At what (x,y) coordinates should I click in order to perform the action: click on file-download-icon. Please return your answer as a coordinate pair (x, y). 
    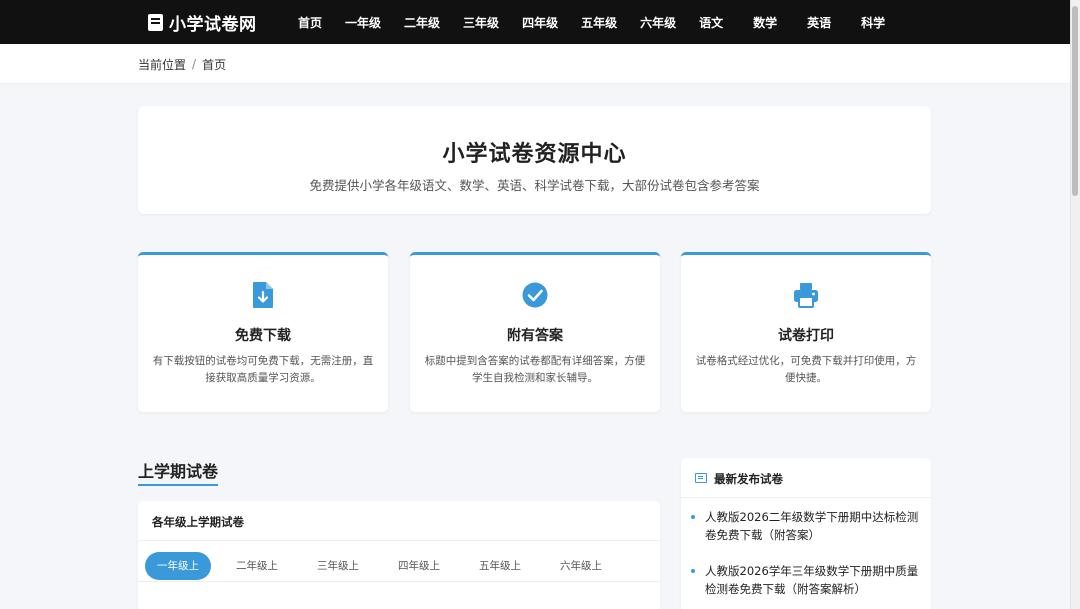
    Looking at the image, I should click on (263, 295).